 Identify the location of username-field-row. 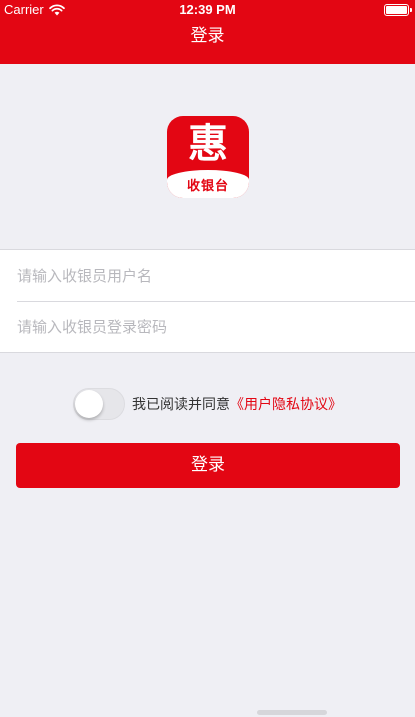
(207, 275).